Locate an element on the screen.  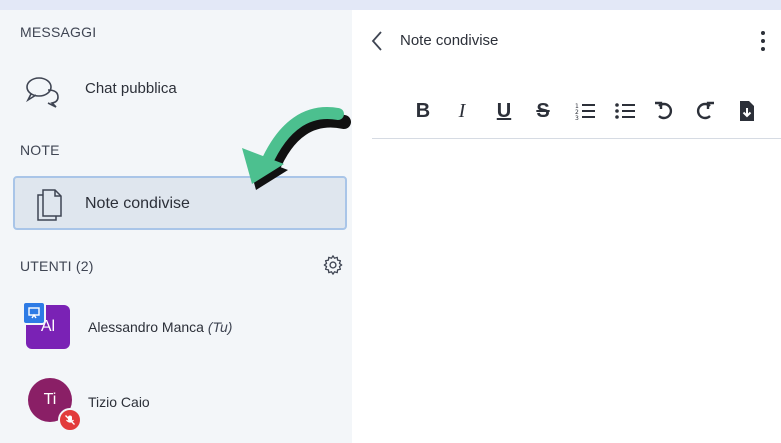
strikethrough-button: S is located at coordinates (543, 111).